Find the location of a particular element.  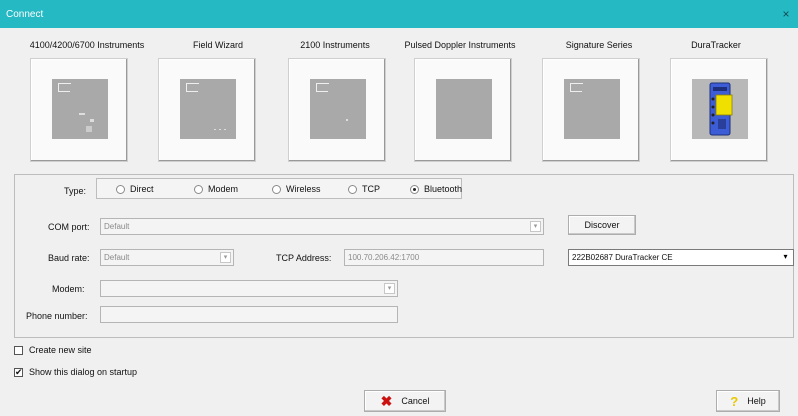

show-dialog-checkbox: ✔ Show this dialog on startup is located at coordinates (75, 372).